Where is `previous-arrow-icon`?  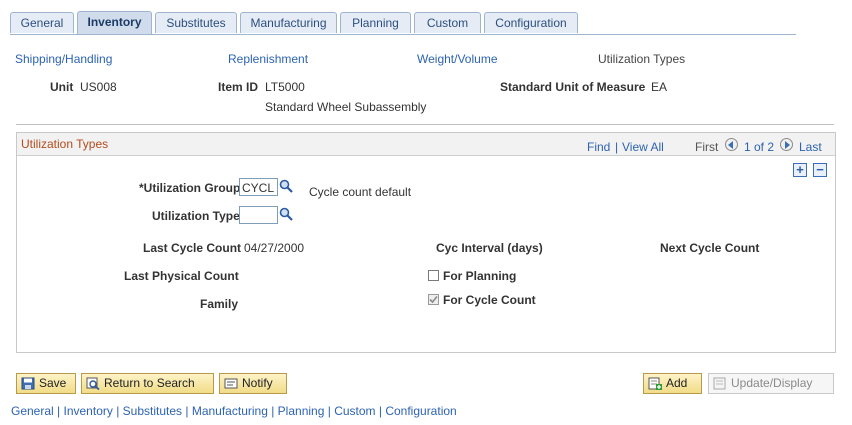 previous-arrow-icon is located at coordinates (731, 144).